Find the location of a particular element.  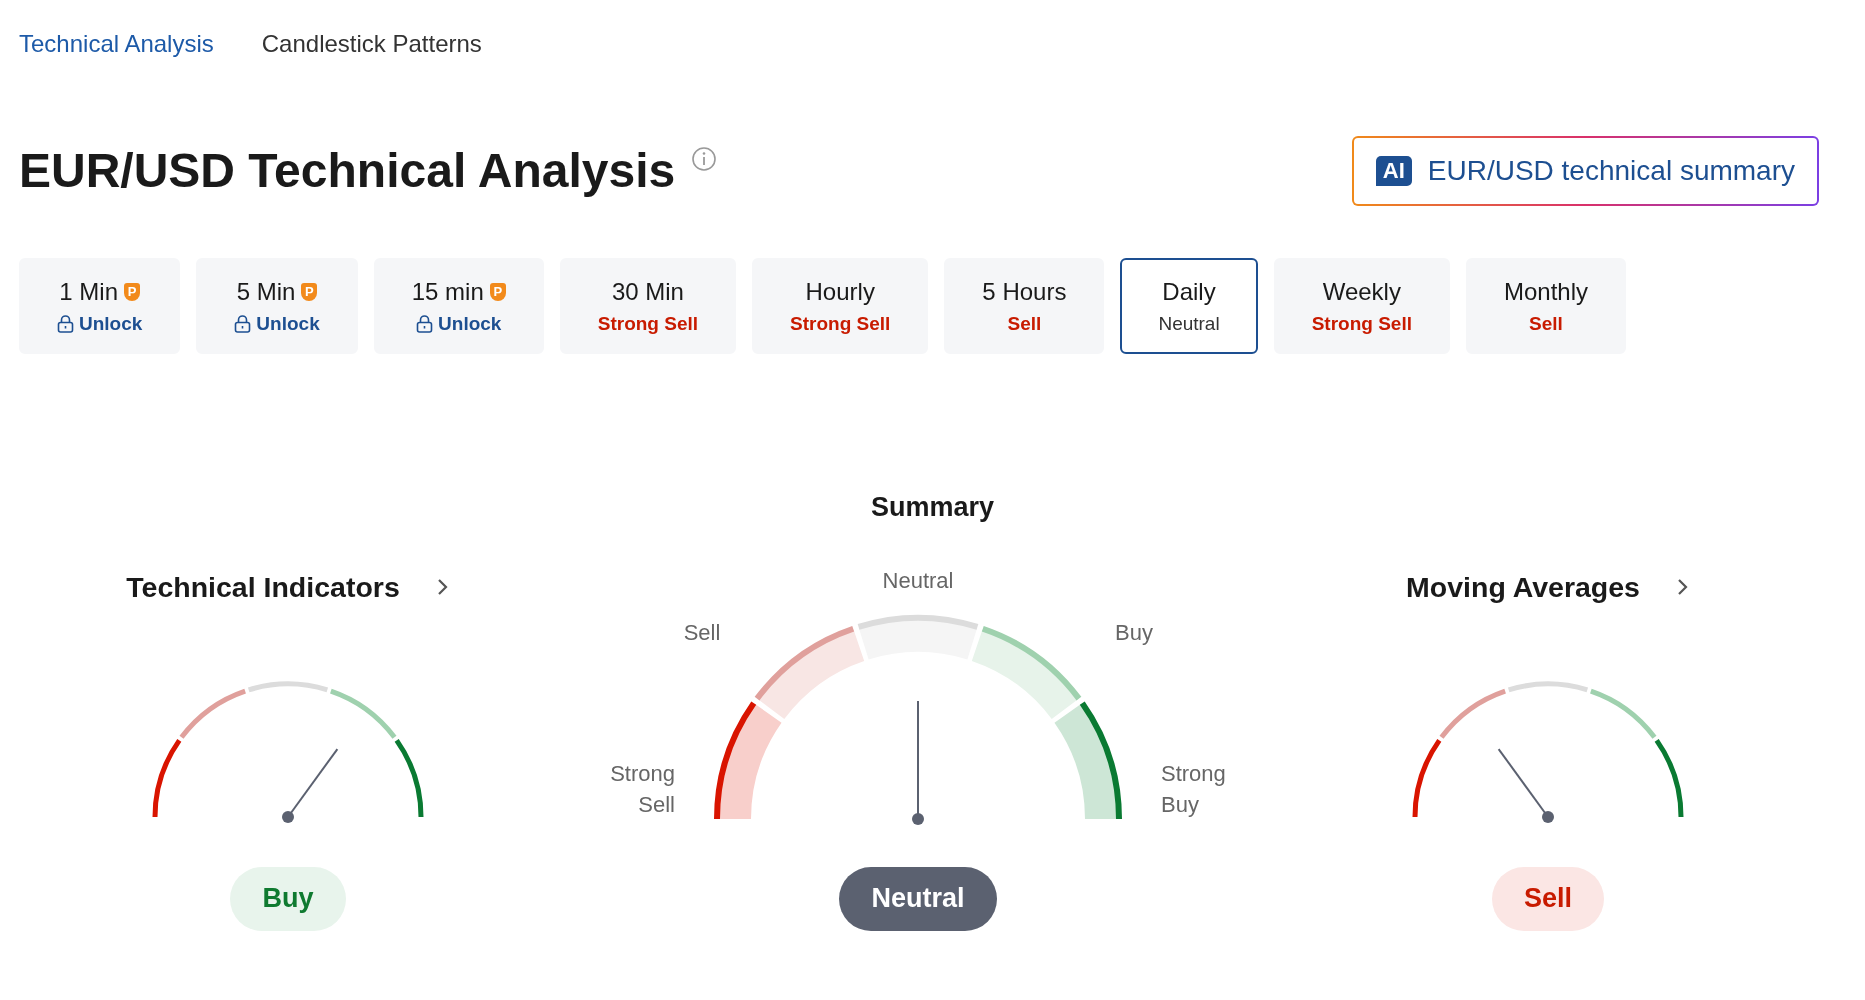

scale-label: Neutral is located at coordinates (918, 580).